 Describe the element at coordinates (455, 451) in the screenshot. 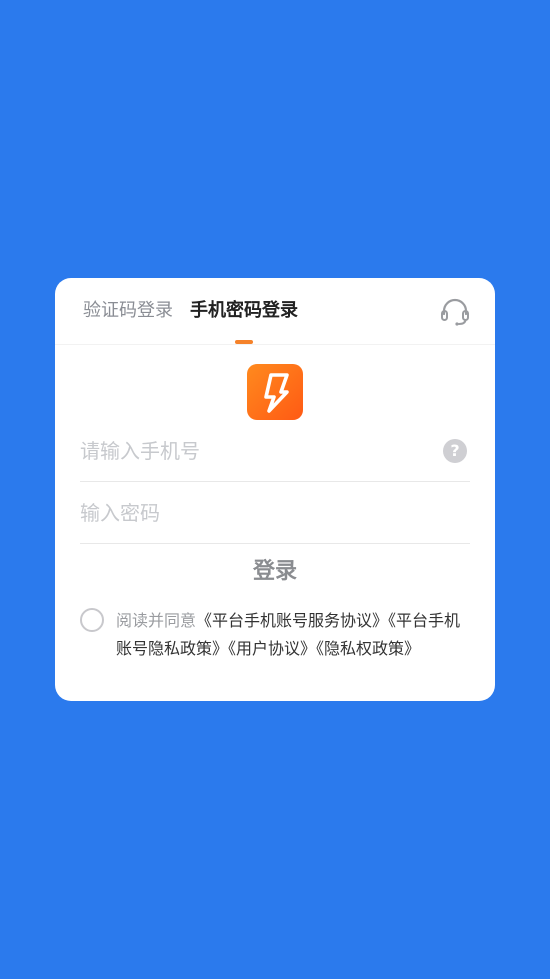

I see `question-circle-icon: ?` at that location.